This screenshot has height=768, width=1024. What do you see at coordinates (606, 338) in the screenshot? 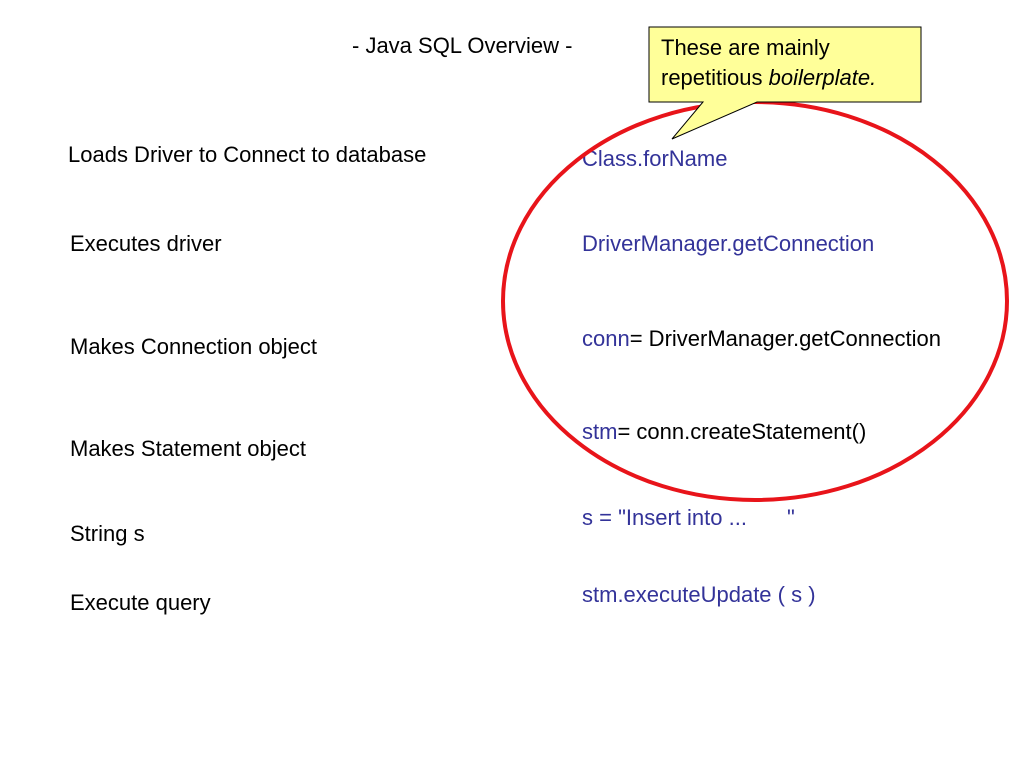
I see `code-blue-part: conn` at bounding box center [606, 338].